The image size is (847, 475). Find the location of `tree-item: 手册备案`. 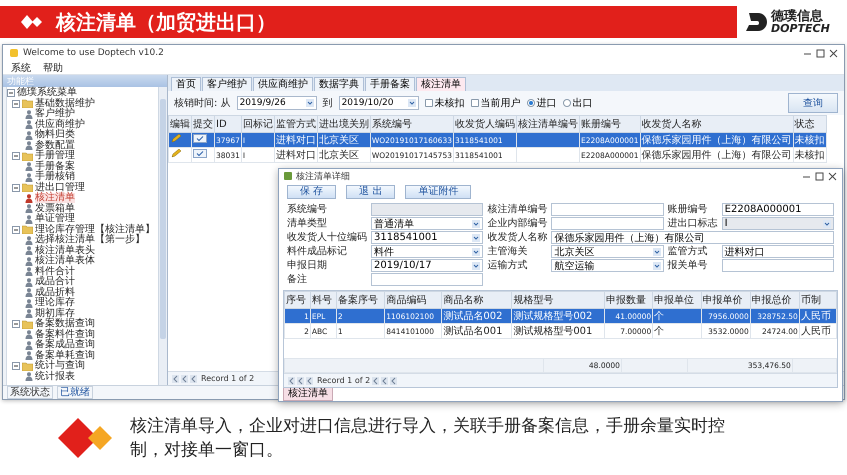

tree-item: 手册备案 is located at coordinates (55, 167).